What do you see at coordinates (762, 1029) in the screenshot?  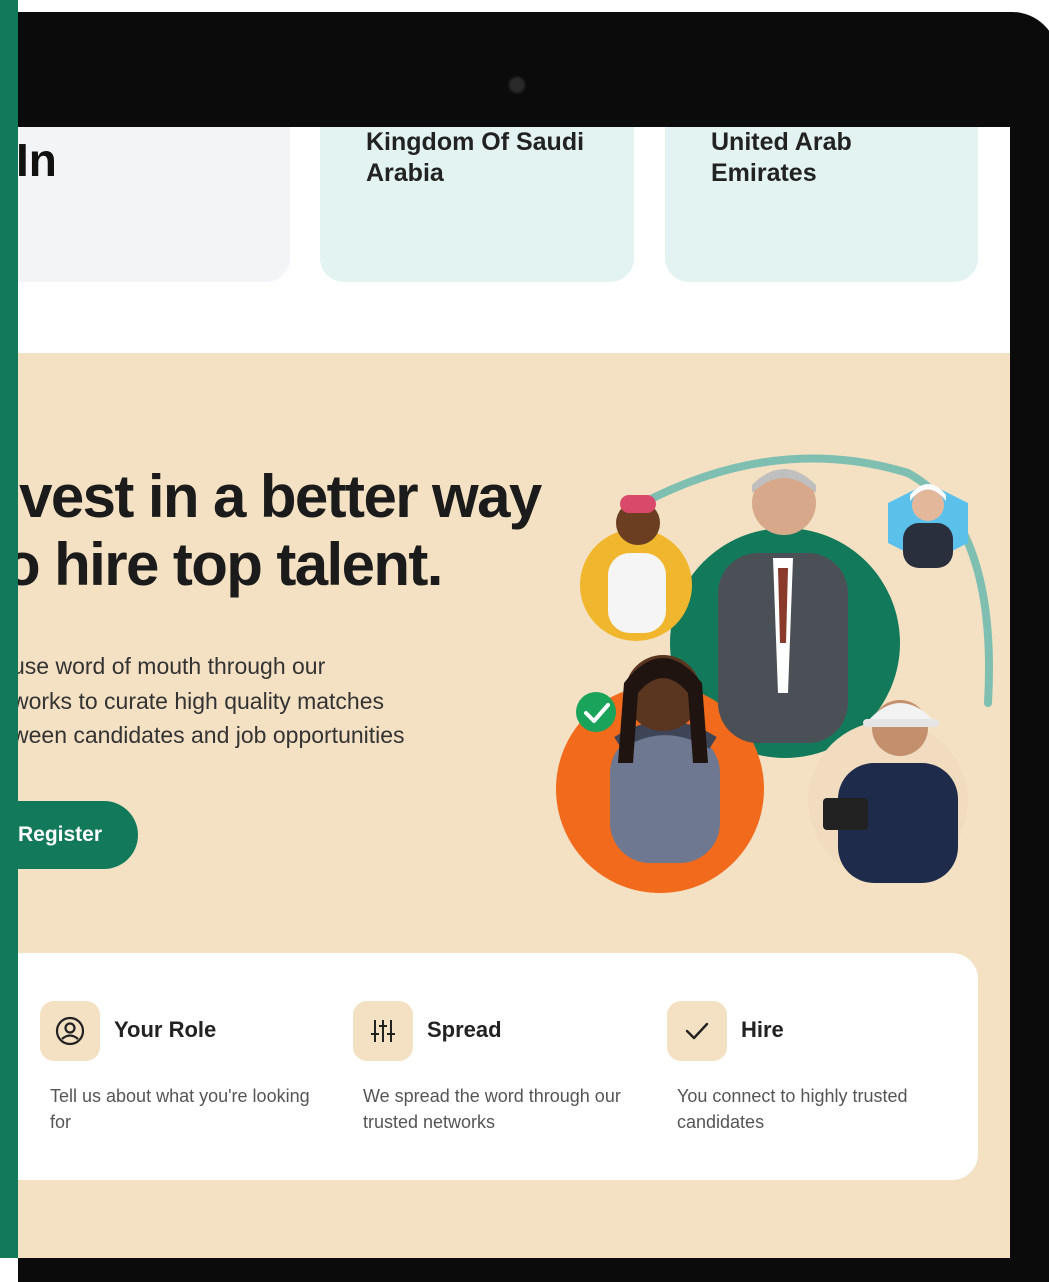 I see `step-title: Hire` at bounding box center [762, 1029].